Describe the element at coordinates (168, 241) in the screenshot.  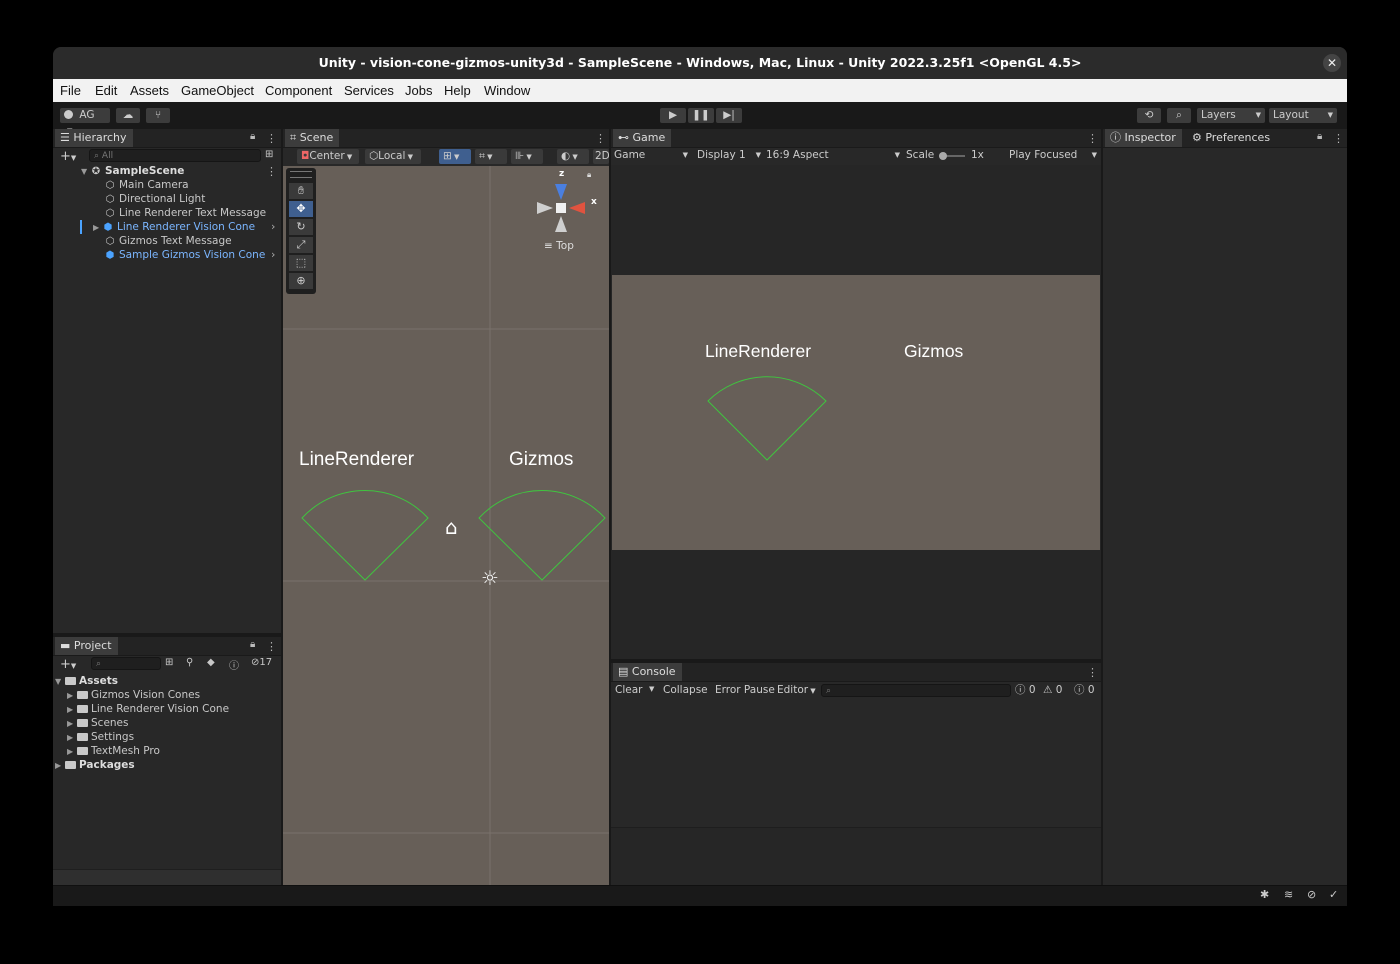
I see `list-item: ⬡ Gizmos Text Message` at that location.